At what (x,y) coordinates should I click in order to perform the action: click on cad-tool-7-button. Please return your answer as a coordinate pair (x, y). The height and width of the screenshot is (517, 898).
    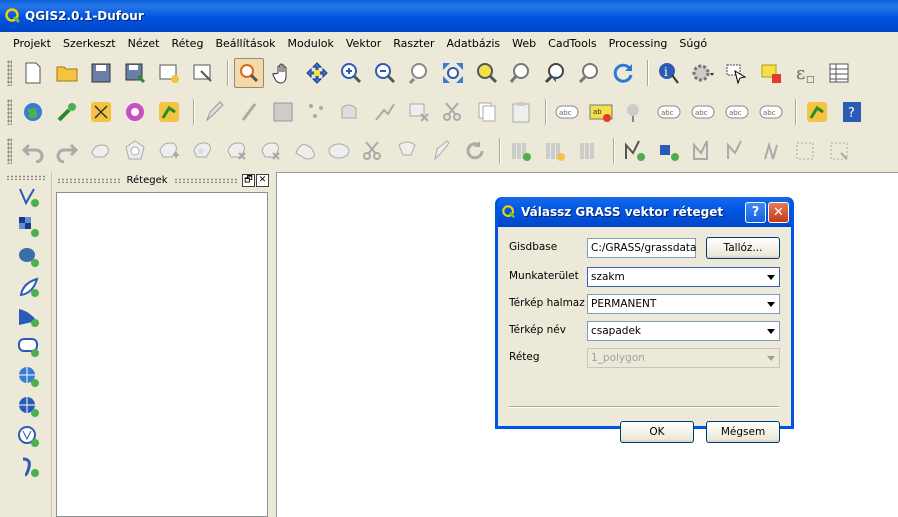
    Looking at the image, I should click on (839, 151).